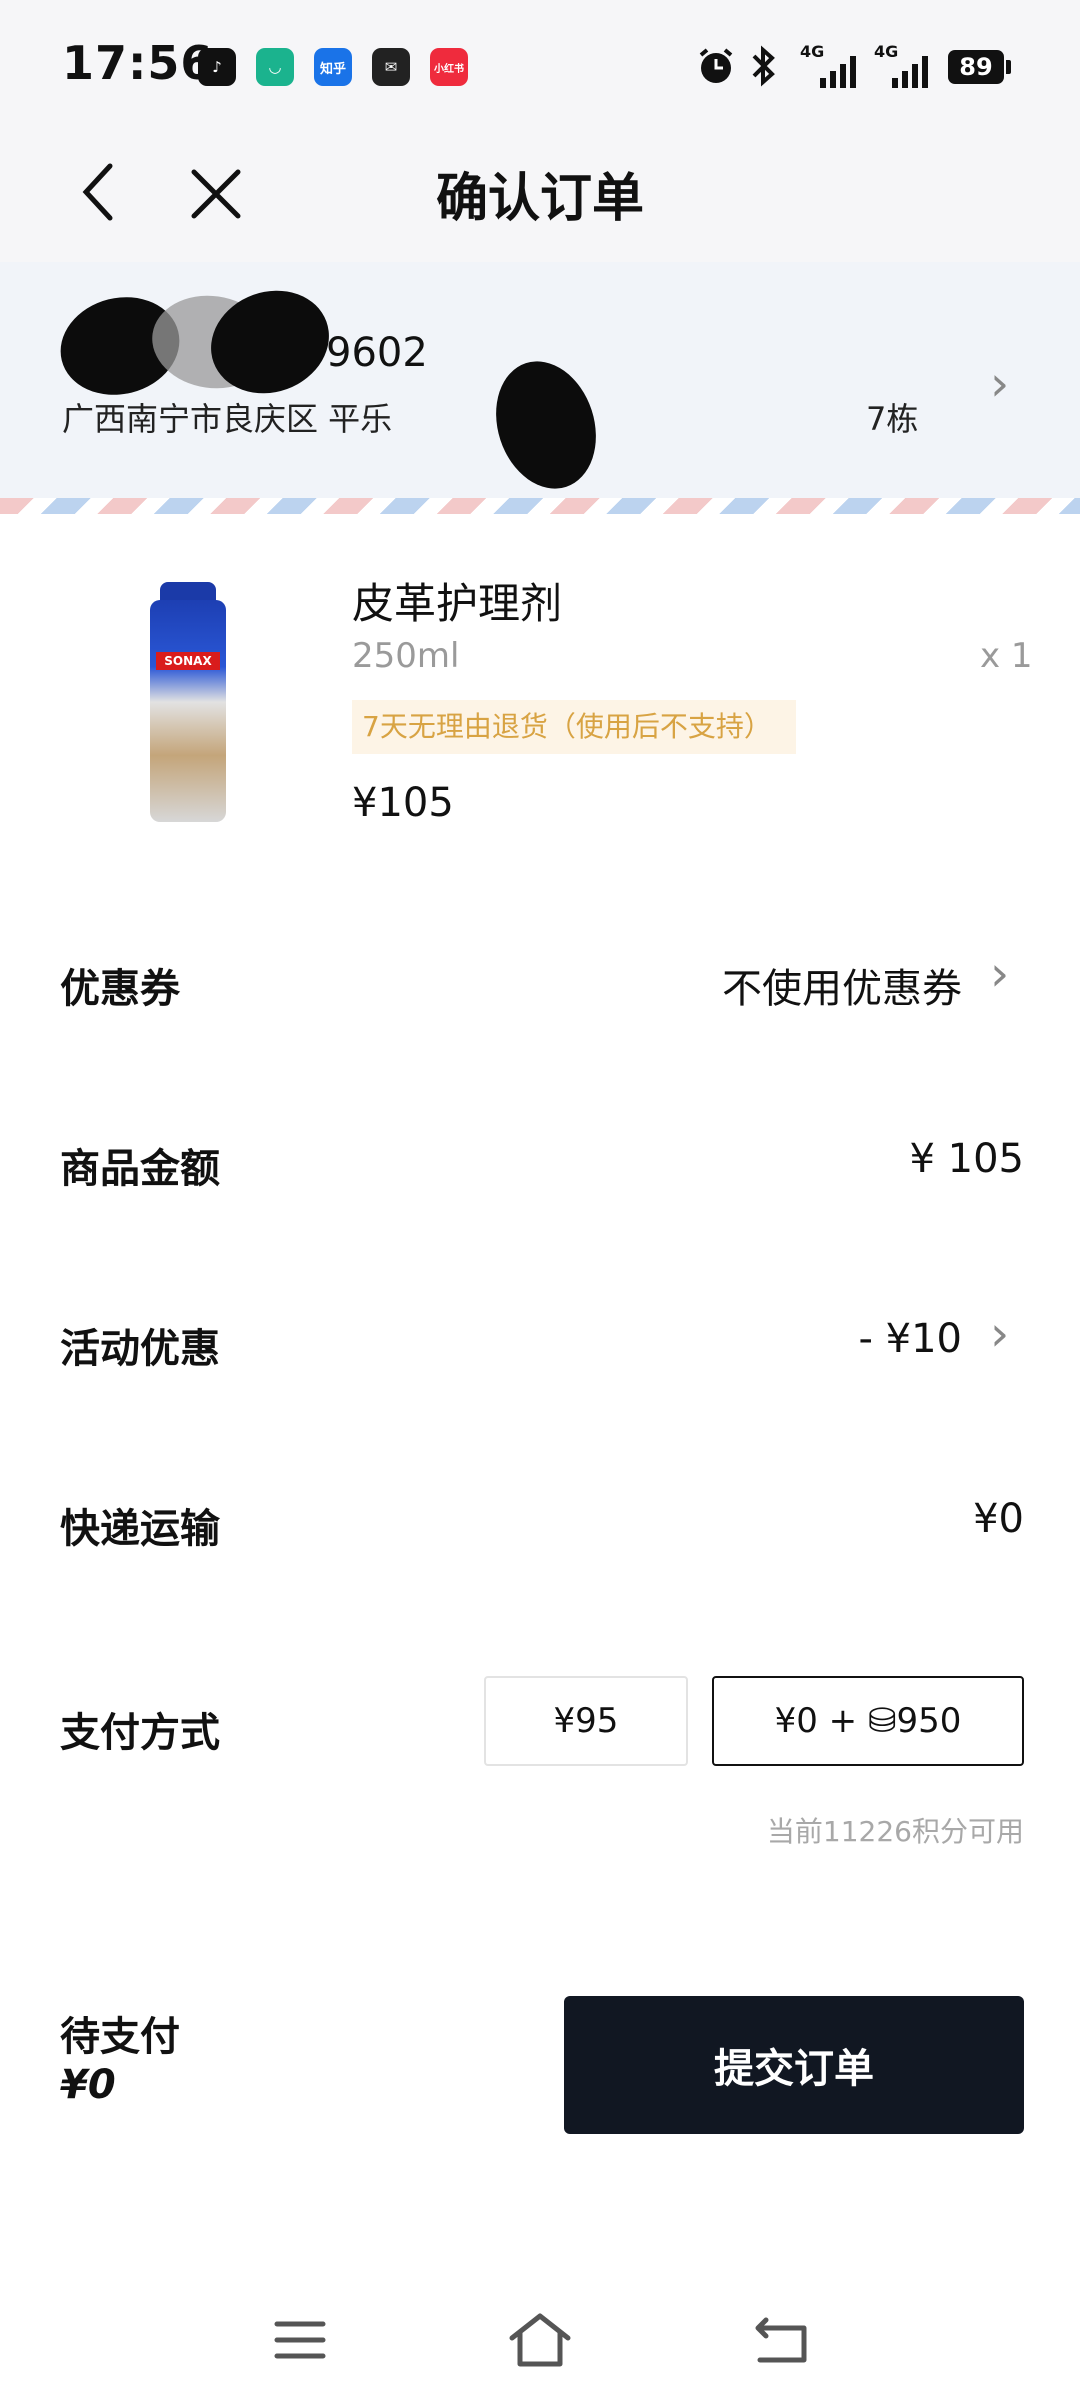 The width and height of the screenshot is (1080, 2400). I want to click on airmail-border, so click(540, 506).